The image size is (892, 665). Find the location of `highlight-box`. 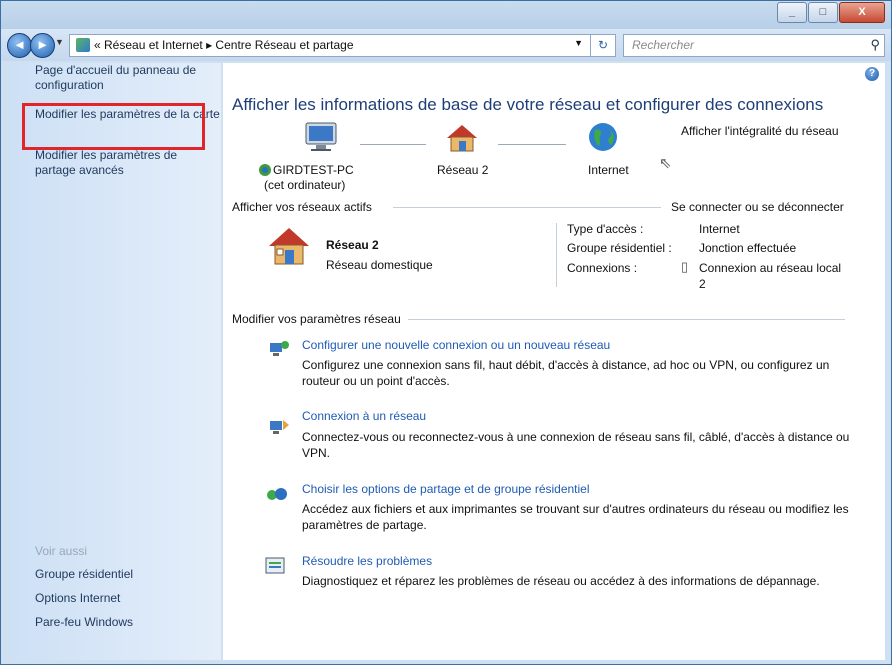

highlight-box is located at coordinates (113, 126).